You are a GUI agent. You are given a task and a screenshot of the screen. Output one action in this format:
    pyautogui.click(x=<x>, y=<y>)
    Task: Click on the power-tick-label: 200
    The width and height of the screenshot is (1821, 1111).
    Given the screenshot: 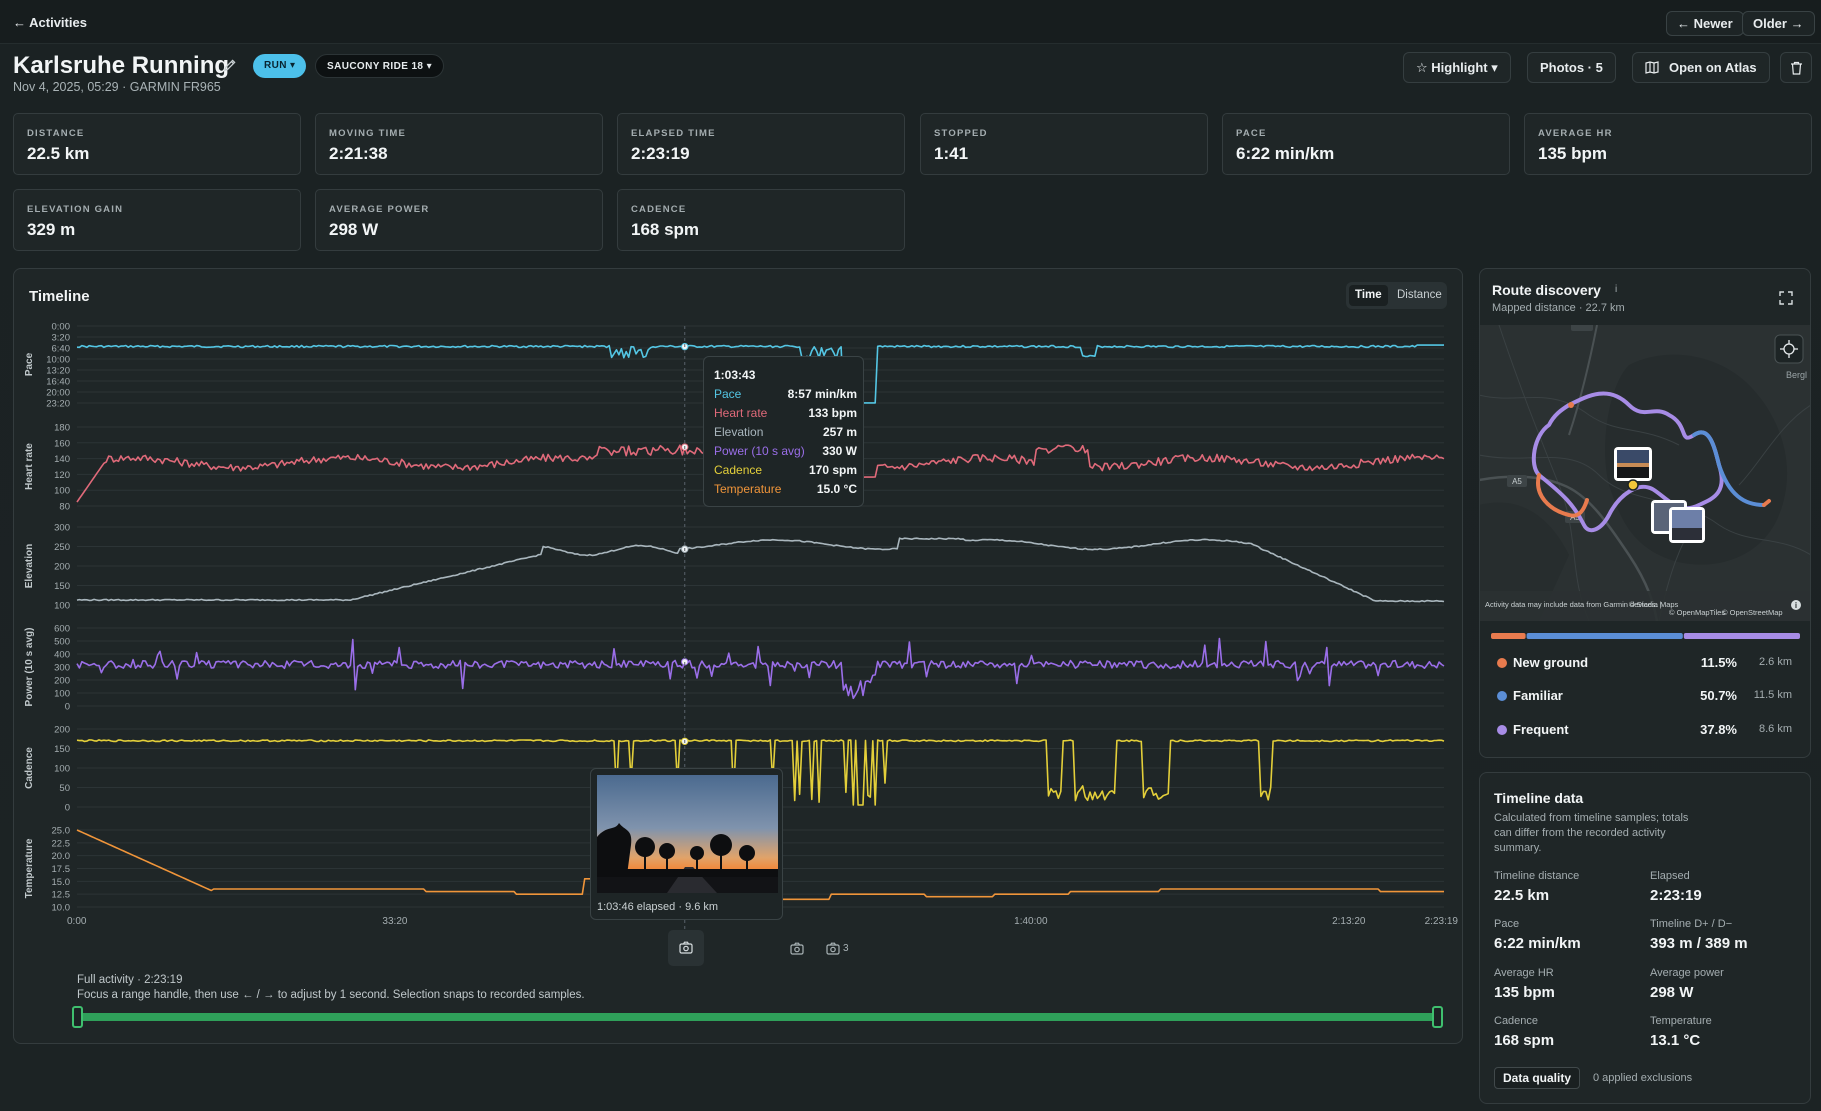 What is the action you would take?
    pyautogui.click(x=62, y=681)
    